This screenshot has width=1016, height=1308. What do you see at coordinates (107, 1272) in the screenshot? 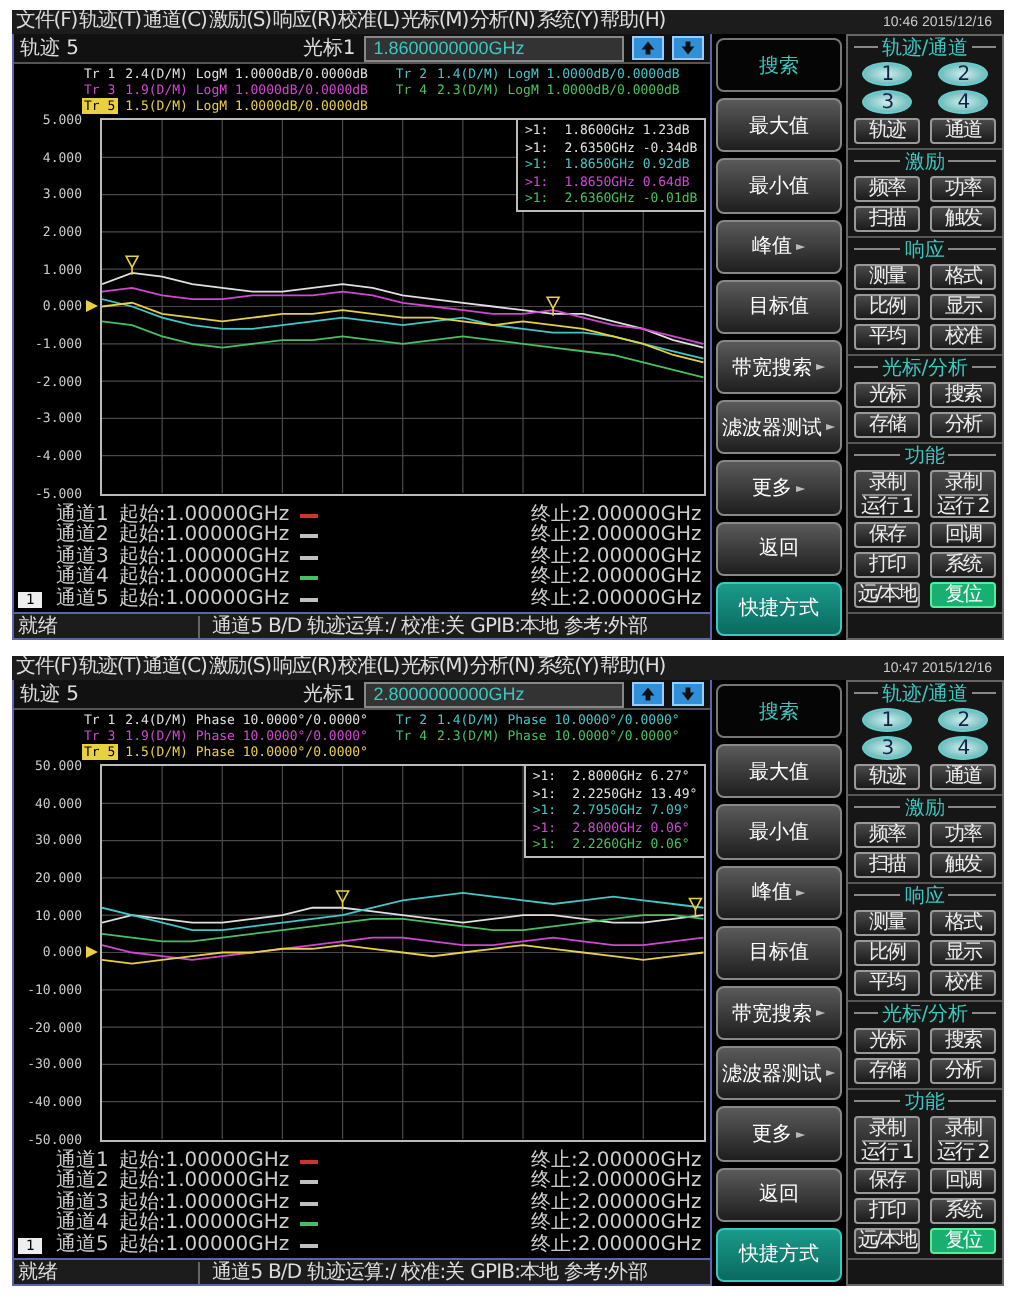
I see `status-state: 就绪` at bounding box center [107, 1272].